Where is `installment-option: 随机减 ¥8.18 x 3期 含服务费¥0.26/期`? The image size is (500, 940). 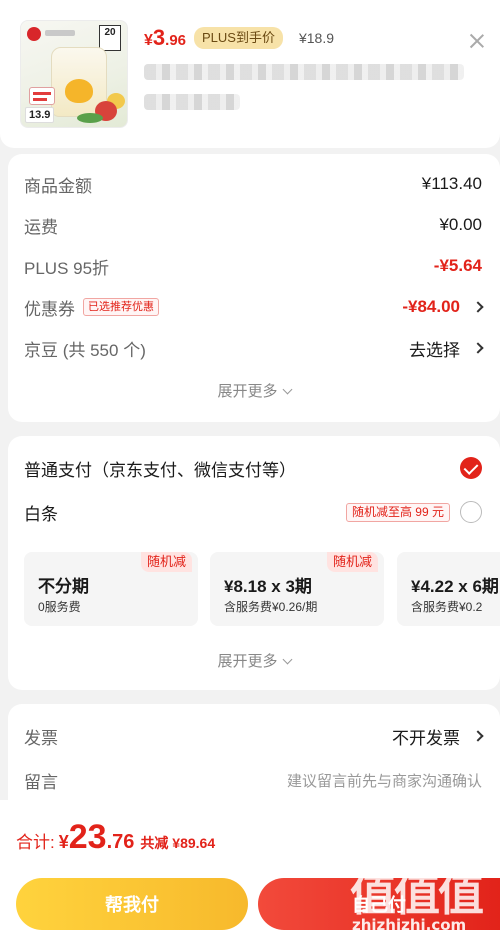 installment-option: 随机减 ¥8.18 x 3期 含服务费¥0.26/期 is located at coordinates (297, 589).